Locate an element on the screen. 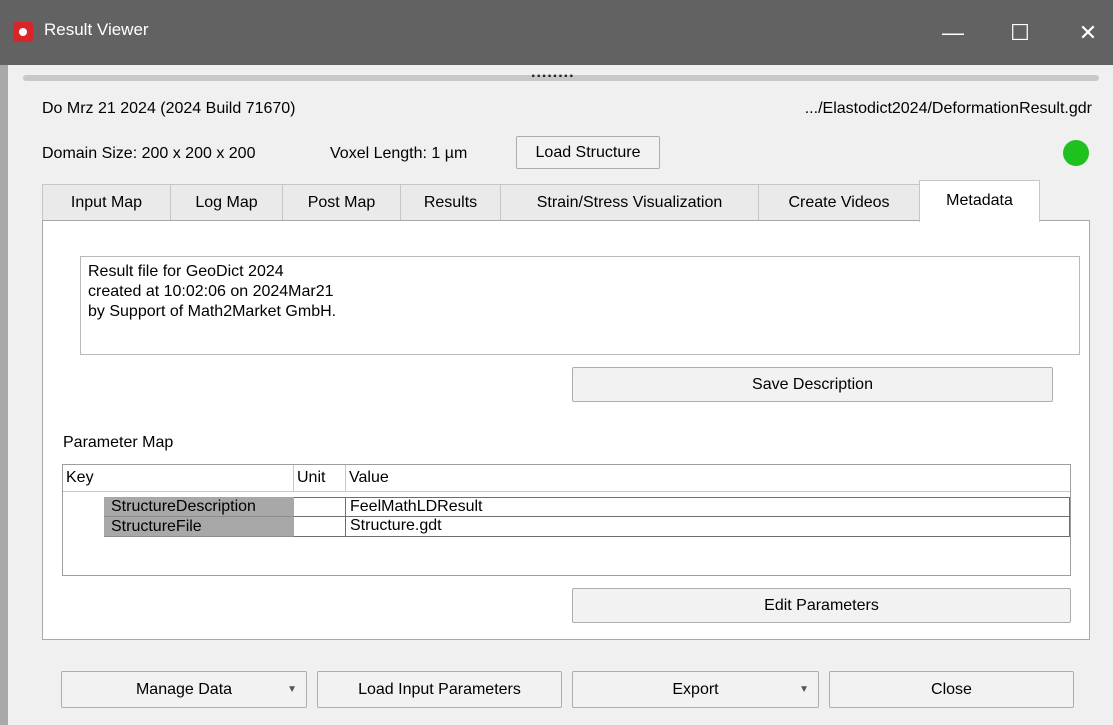  domain-size-label: Domain Size: 200 x 200 x 200 is located at coordinates (149, 153).